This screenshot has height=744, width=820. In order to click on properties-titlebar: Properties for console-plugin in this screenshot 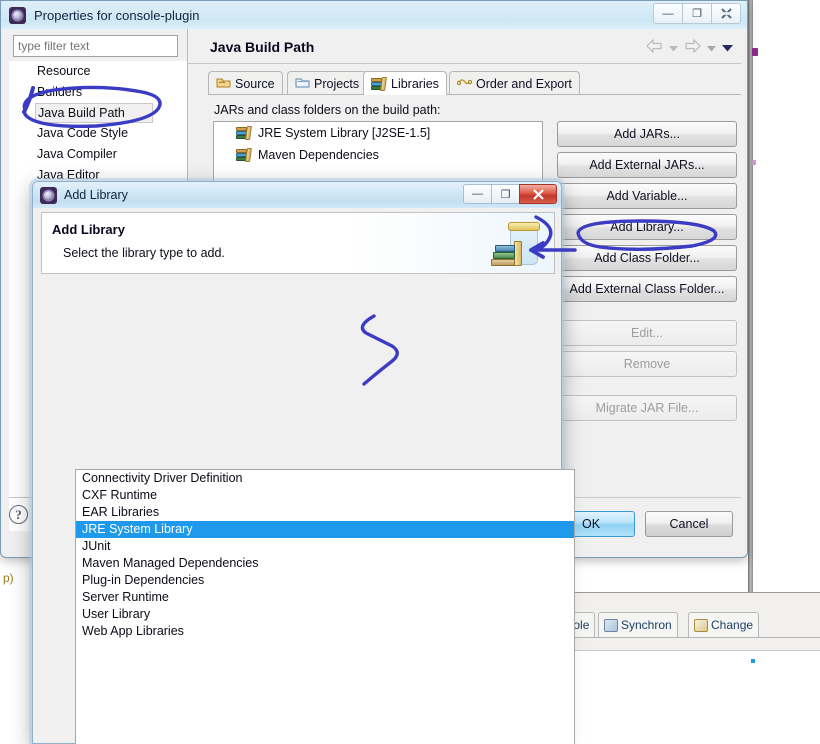, I will do `click(374, 15)`.